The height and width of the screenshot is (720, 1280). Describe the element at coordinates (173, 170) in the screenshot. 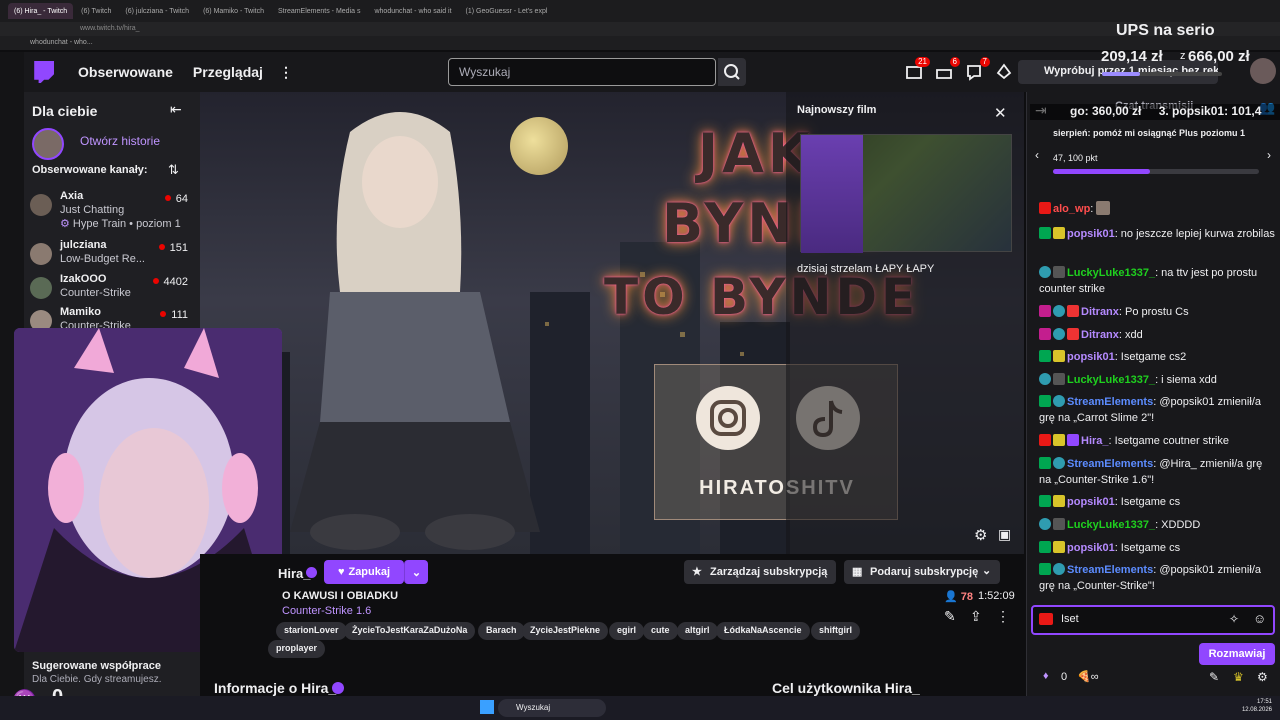

I see `sort-icon: ⇅` at that location.